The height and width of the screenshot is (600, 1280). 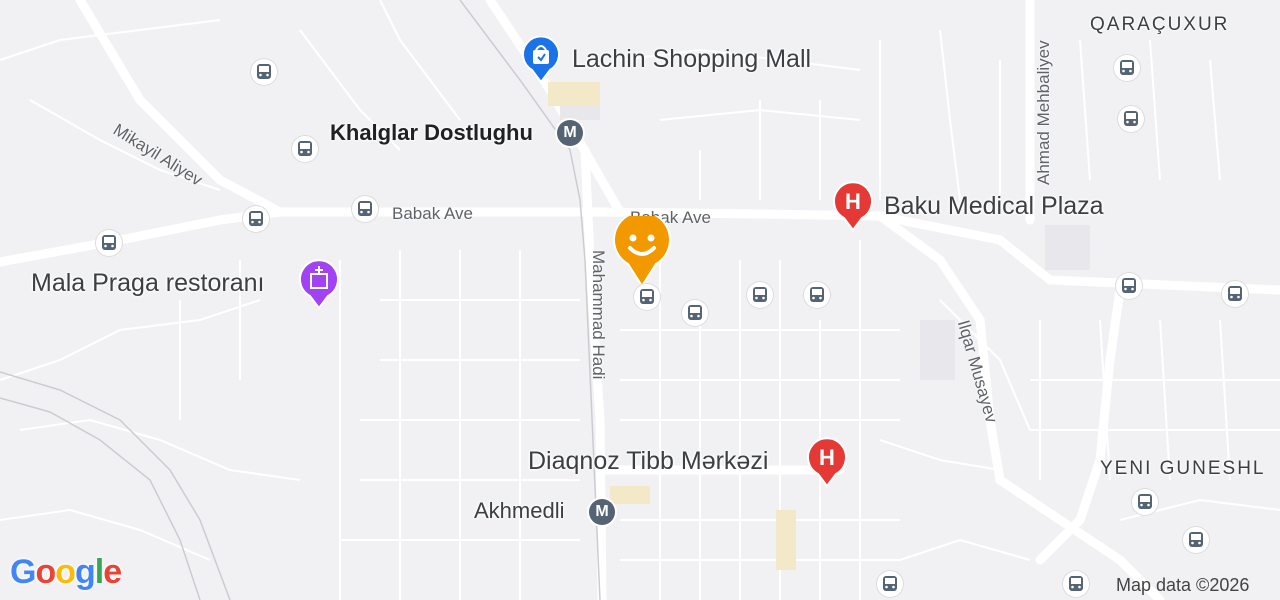 I want to click on google-logo: Google, so click(x=66, y=572).